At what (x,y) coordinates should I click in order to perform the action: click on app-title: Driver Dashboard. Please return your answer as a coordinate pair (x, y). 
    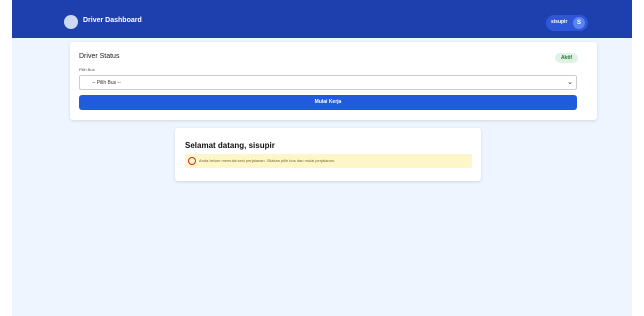
    Looking at the image, I should click on (112, 20).